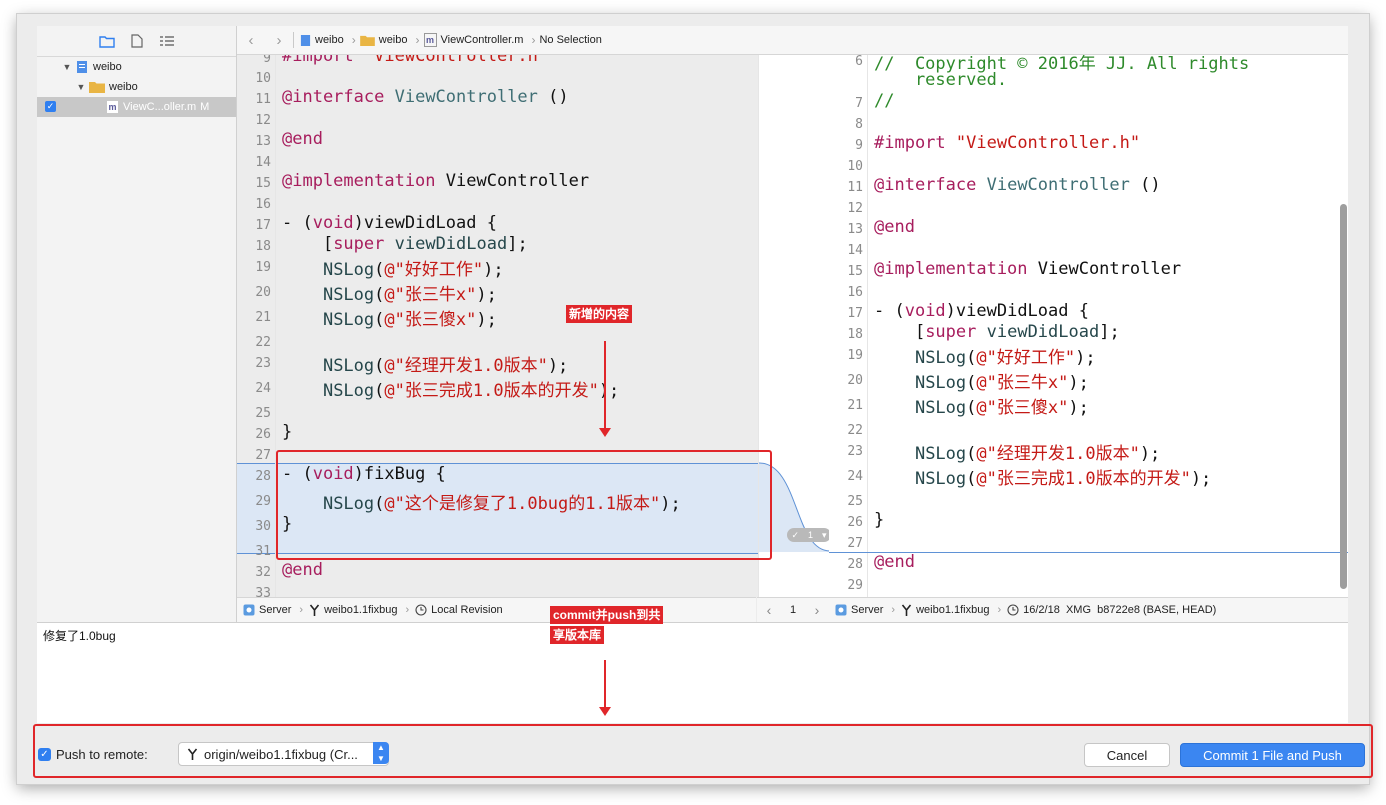 The width and height of the screenshot is (1386, 805). What do you see at coordinates (867, 610) in the screenshot?
I see `server-label: Server` at bounding box center [867, 610].